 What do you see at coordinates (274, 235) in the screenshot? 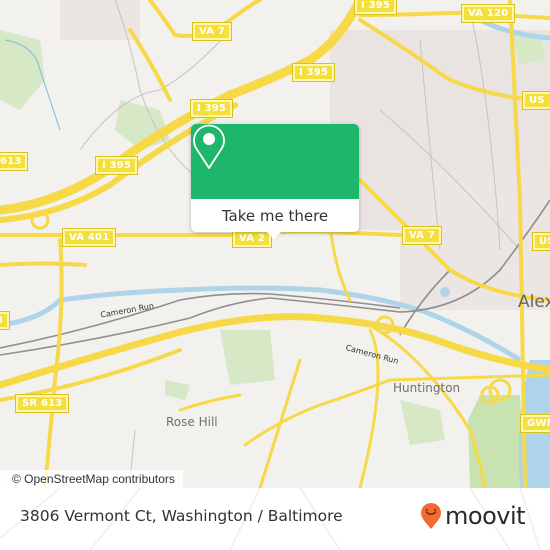
I see `popup-pointer` at bounding box center [274, 235].